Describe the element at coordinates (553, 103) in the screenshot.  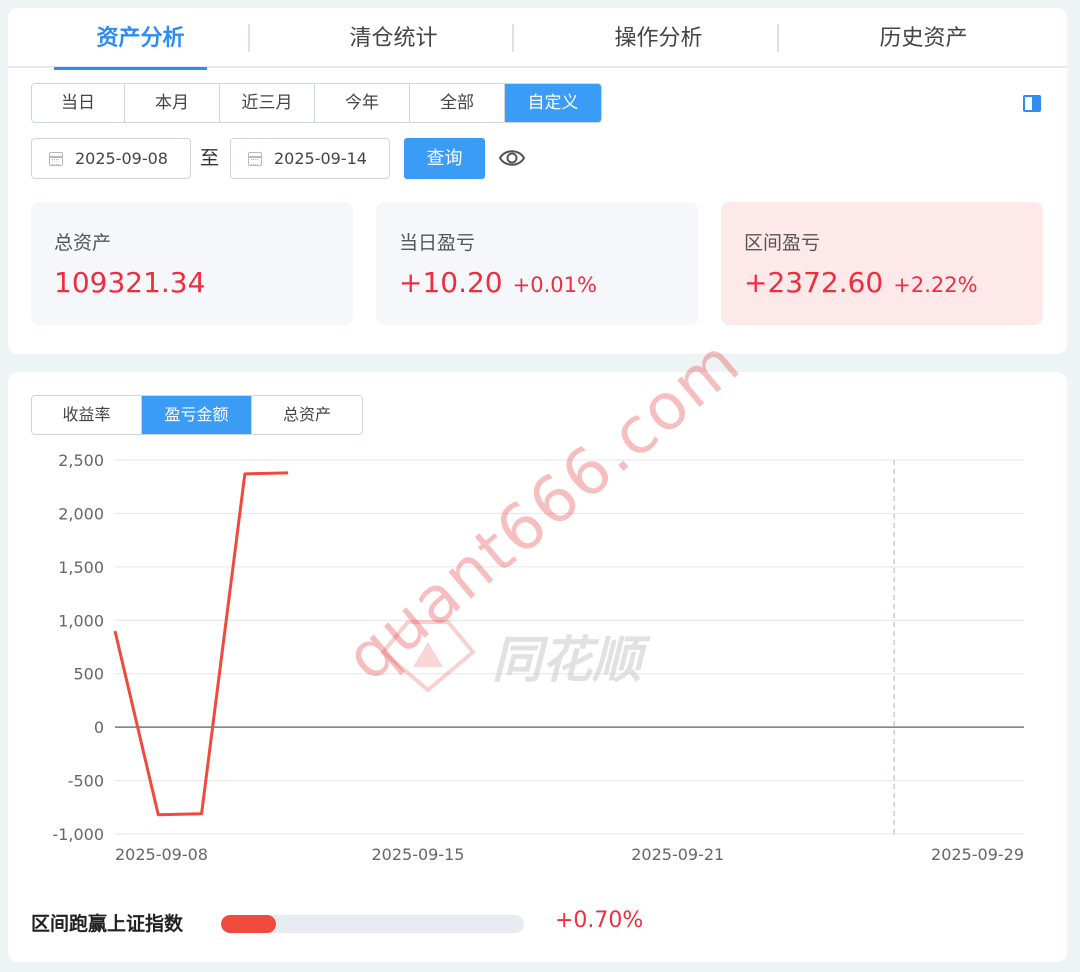
I see `period-custom-button: 自定义` at that location.